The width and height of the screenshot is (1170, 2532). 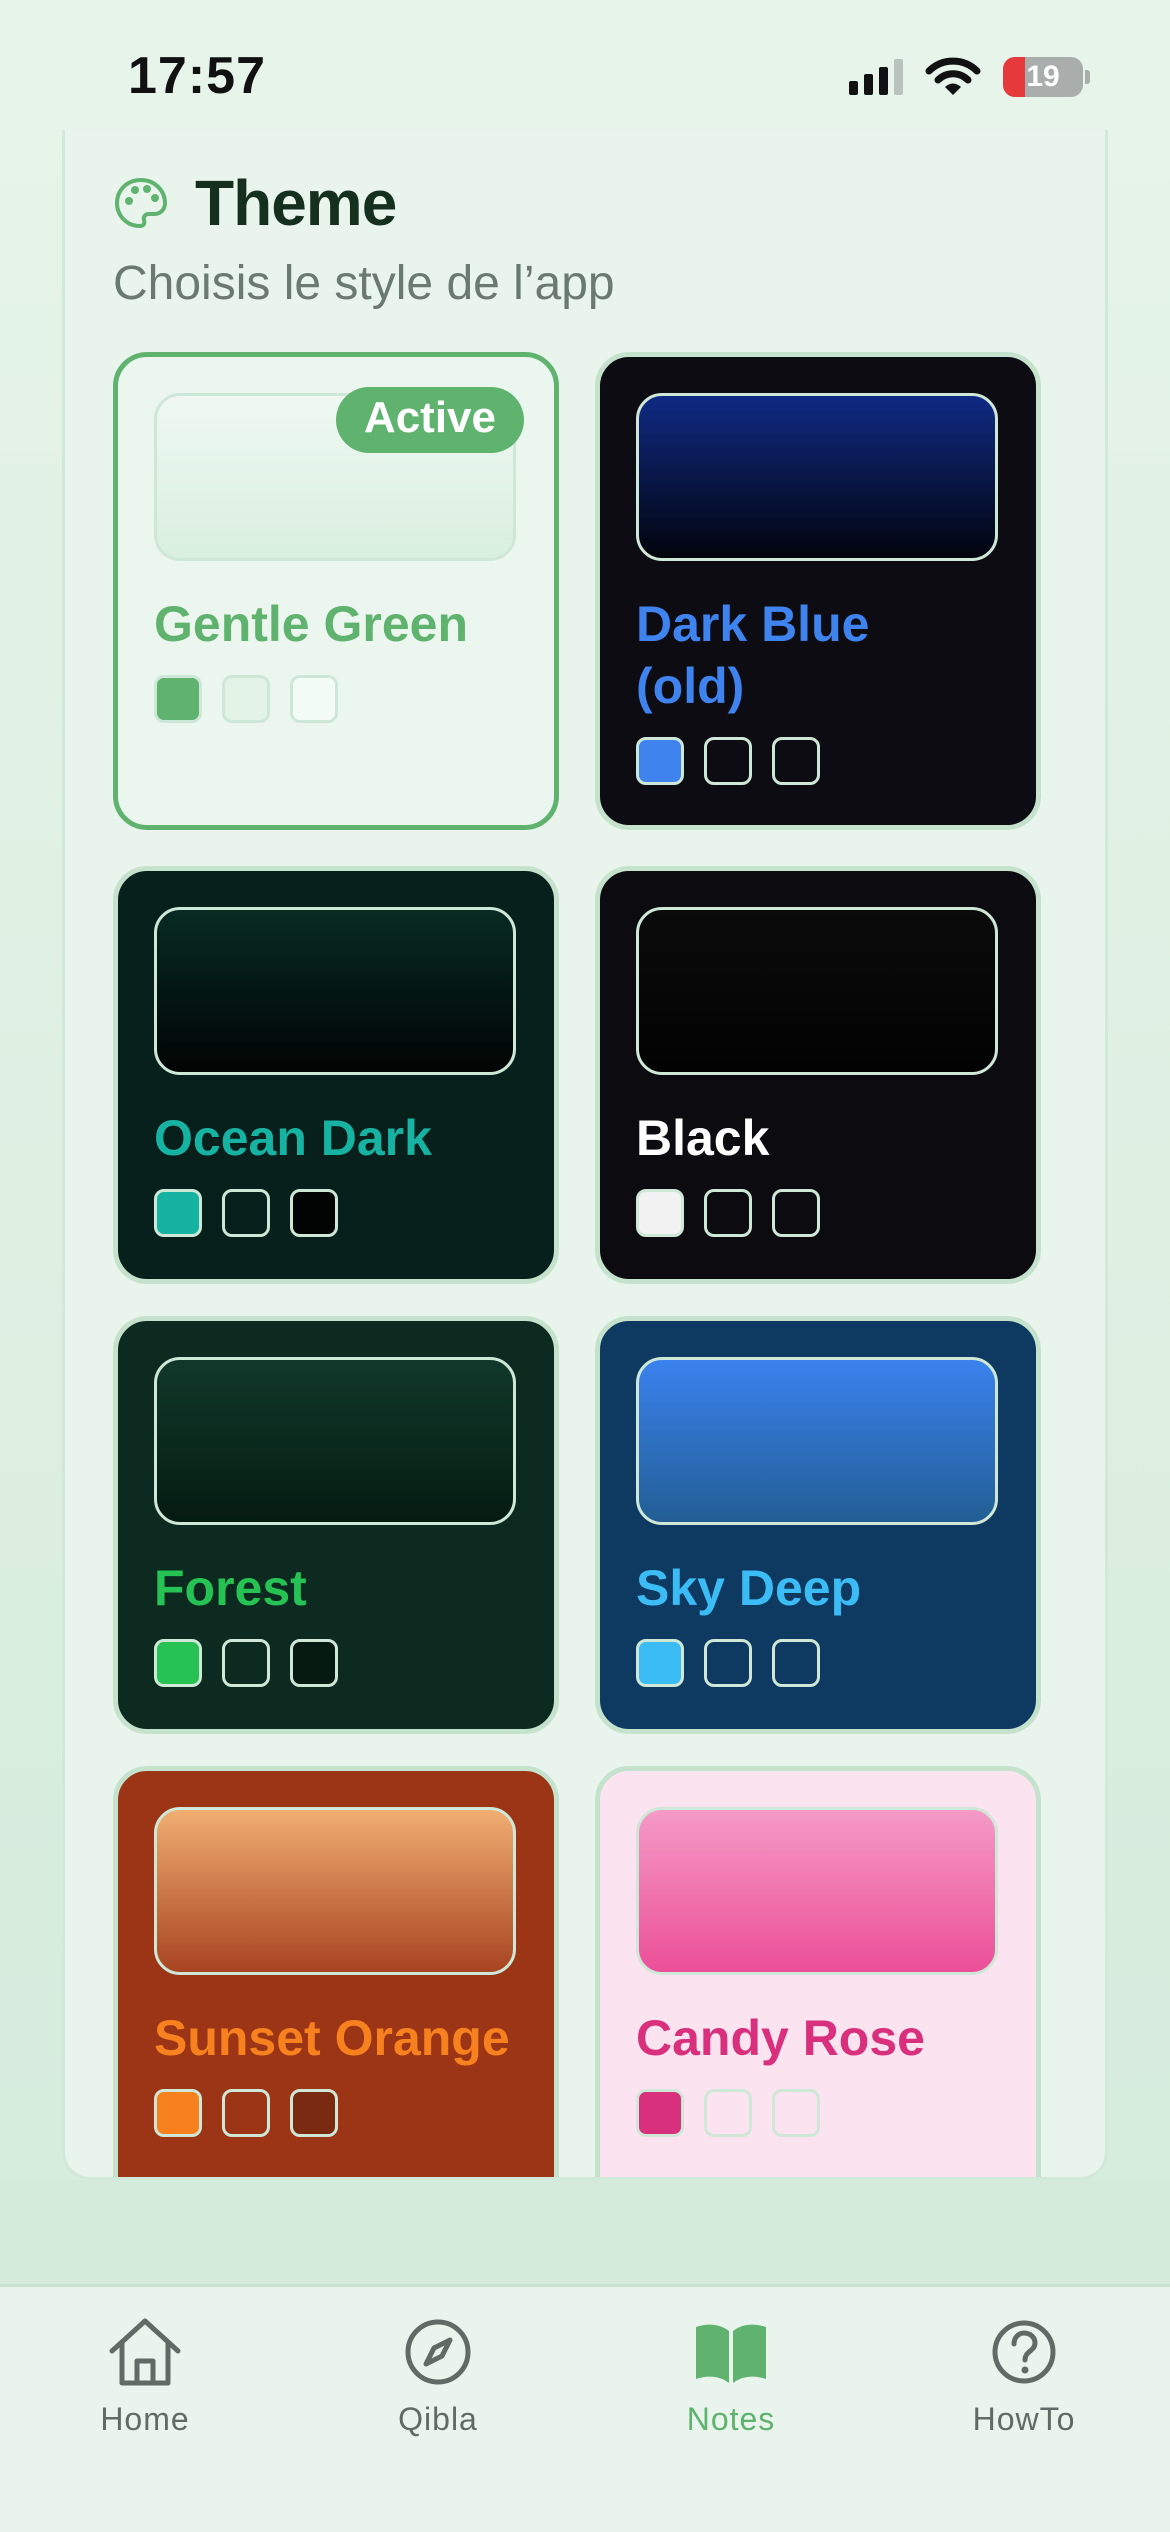 I want to click on theme-name: Gentle Green, so click(x=311, y=624).